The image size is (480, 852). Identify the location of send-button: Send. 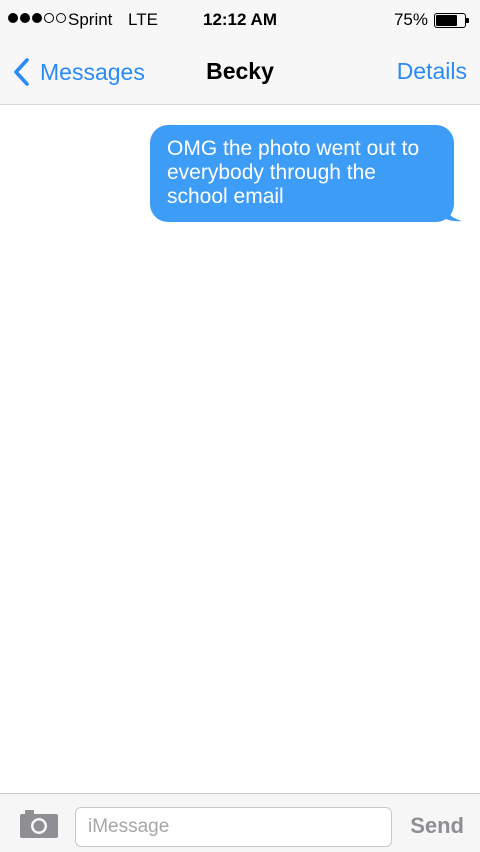
(437, 826).